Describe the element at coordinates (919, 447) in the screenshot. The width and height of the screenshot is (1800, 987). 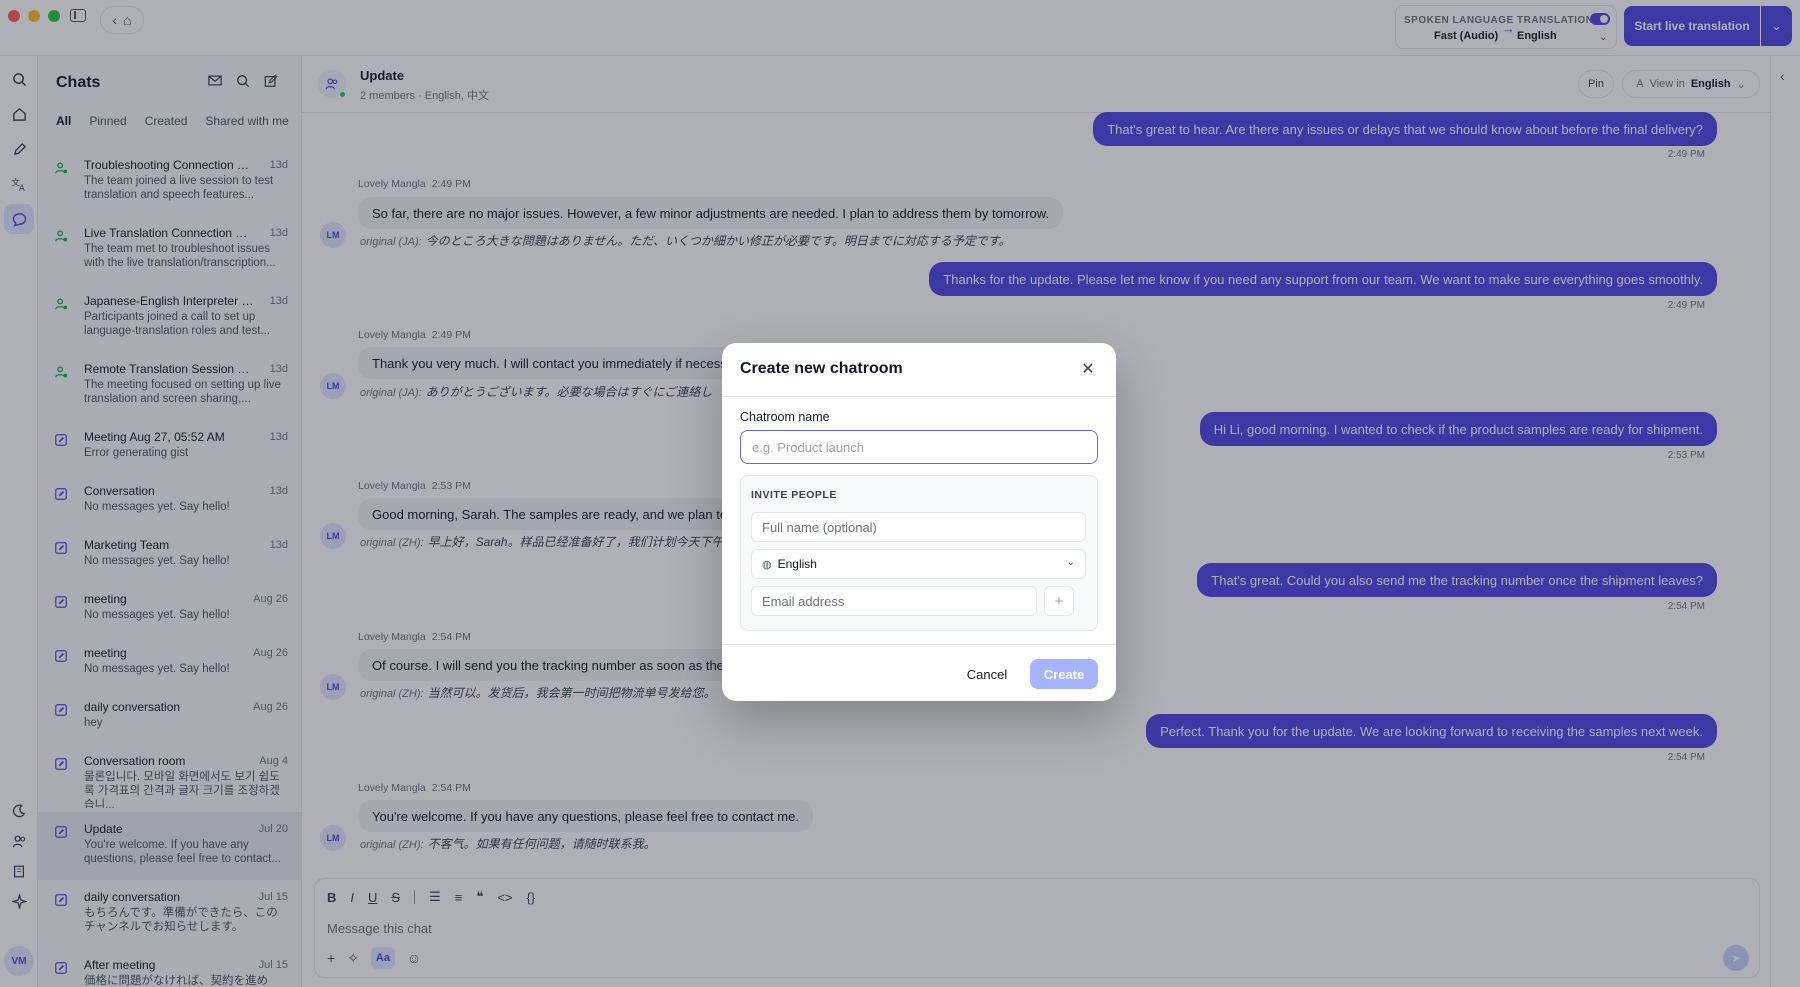
I see `chatroom-name-input` at that location.